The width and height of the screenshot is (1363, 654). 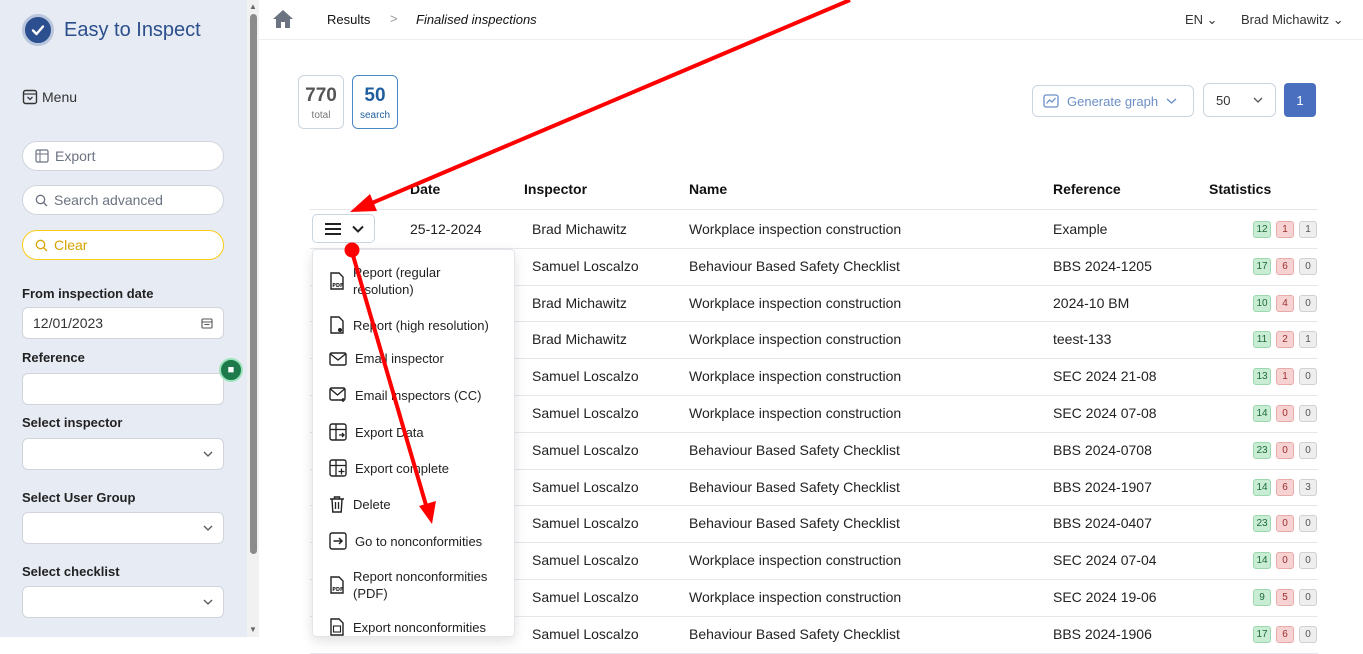 What do you see at coordinates (1285, 339) in the screenshot?
I see `stat-nok-badge: 2` at bounding box center [1285, 339].